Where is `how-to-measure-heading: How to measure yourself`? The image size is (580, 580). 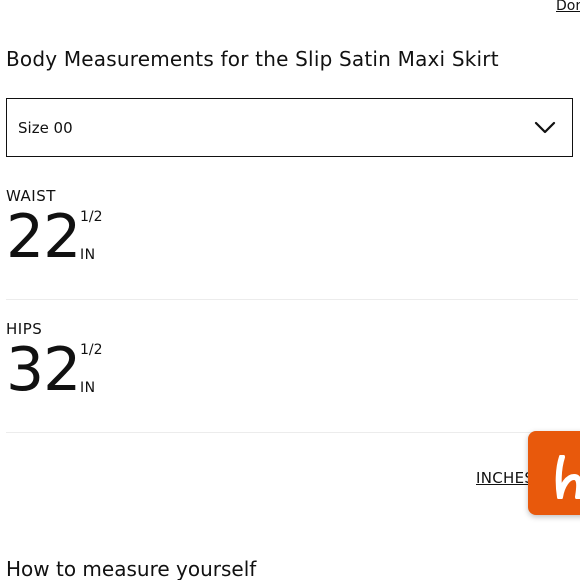 how-to-measure-heading: How to measure yourself is located at coordinates (131, 568).